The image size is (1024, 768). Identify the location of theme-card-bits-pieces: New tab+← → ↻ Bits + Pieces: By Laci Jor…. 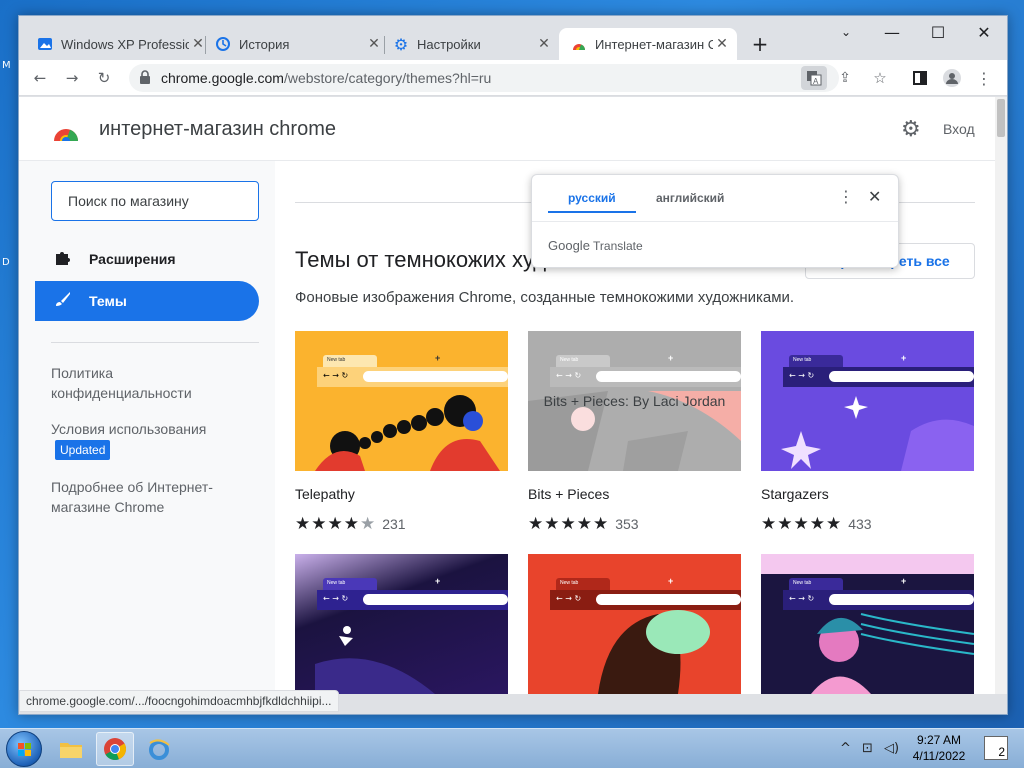
(634, 432).